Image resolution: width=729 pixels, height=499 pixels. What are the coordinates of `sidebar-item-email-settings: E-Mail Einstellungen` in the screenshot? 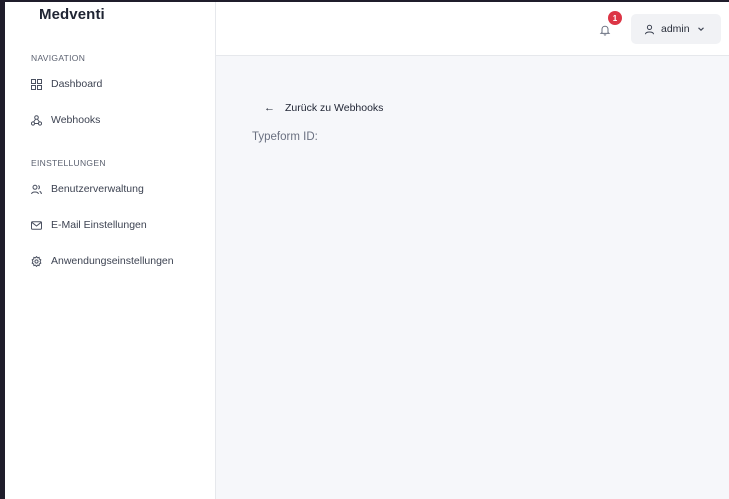 It's located at (89, 225).